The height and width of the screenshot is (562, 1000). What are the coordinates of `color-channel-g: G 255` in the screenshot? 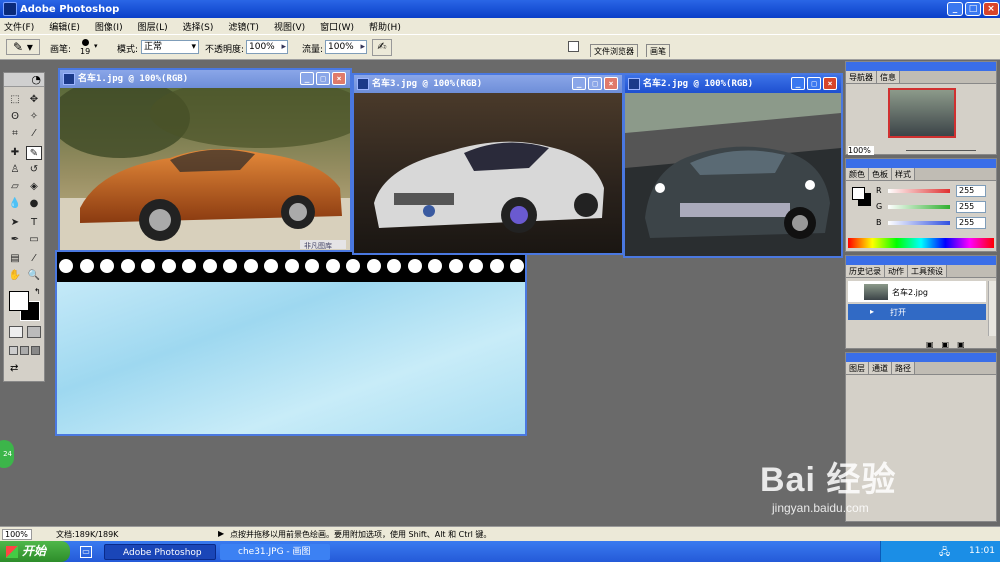 It's located at (935, 208).